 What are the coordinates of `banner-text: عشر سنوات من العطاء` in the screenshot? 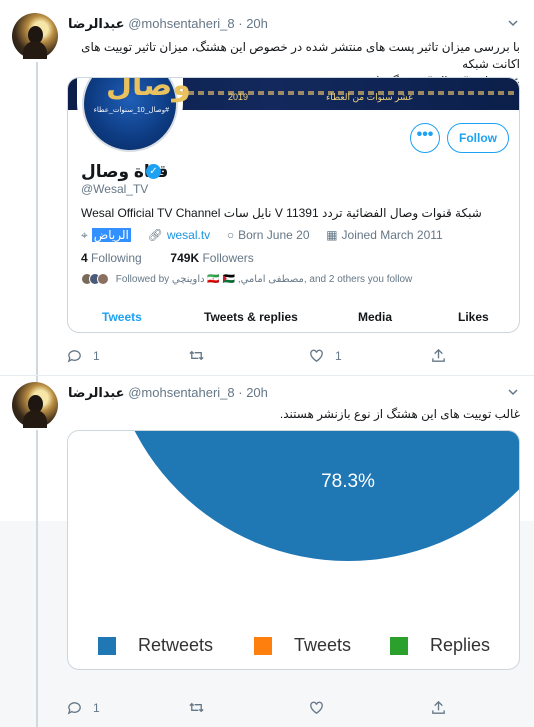 It's located at (370, 97).